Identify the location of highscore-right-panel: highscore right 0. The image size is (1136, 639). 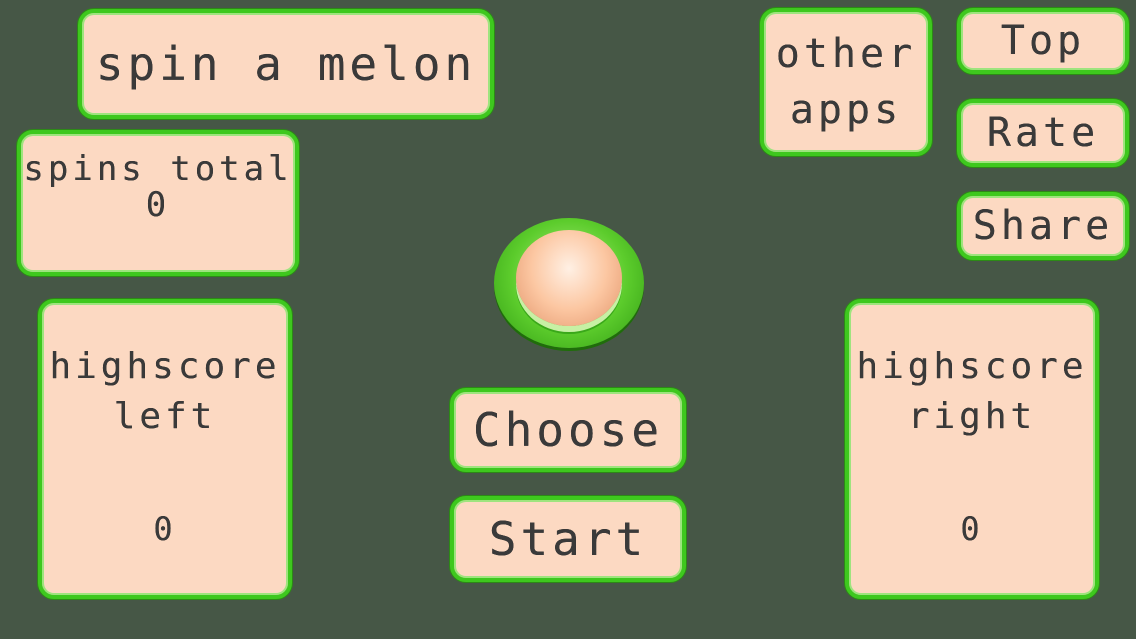
(972, 449).